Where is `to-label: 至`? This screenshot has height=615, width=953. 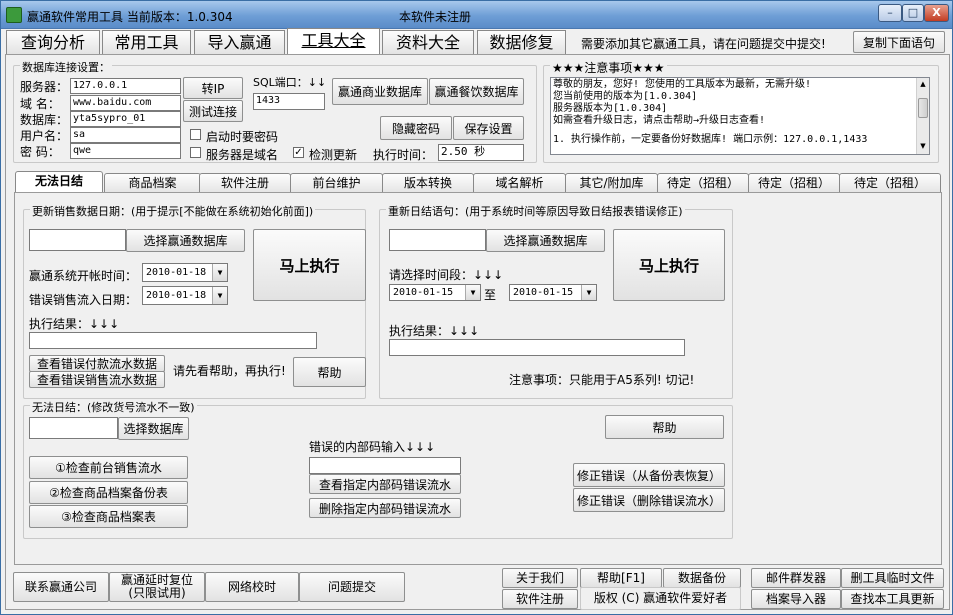 to-label: 至 is located at coordinates (490, 295).